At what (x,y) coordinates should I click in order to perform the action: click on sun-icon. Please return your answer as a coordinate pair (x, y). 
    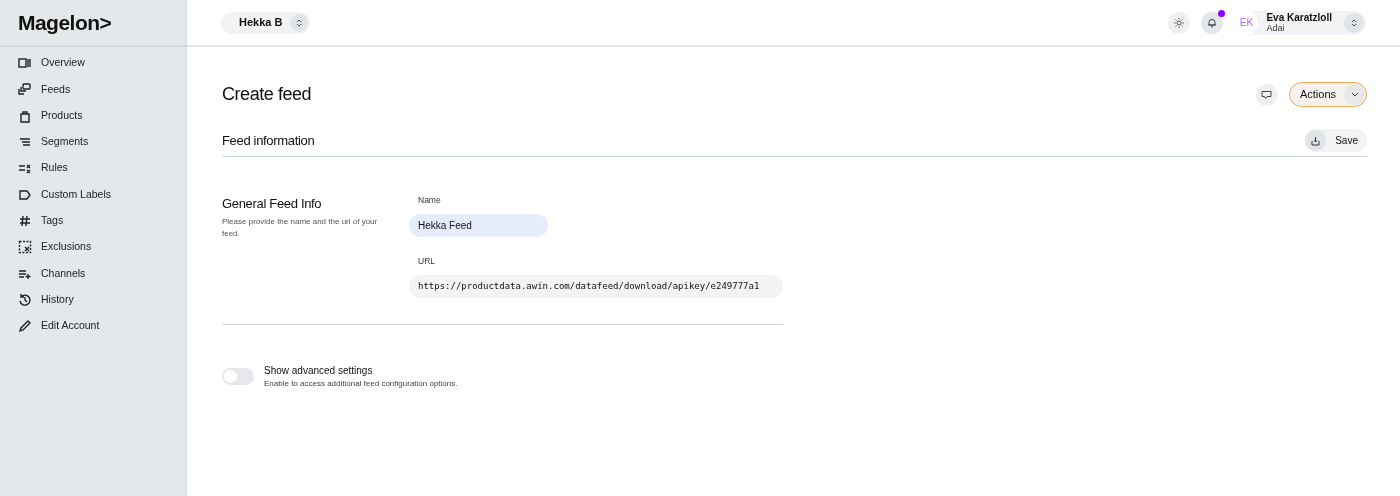
    Looking at the image, I should click on (1179, 22).